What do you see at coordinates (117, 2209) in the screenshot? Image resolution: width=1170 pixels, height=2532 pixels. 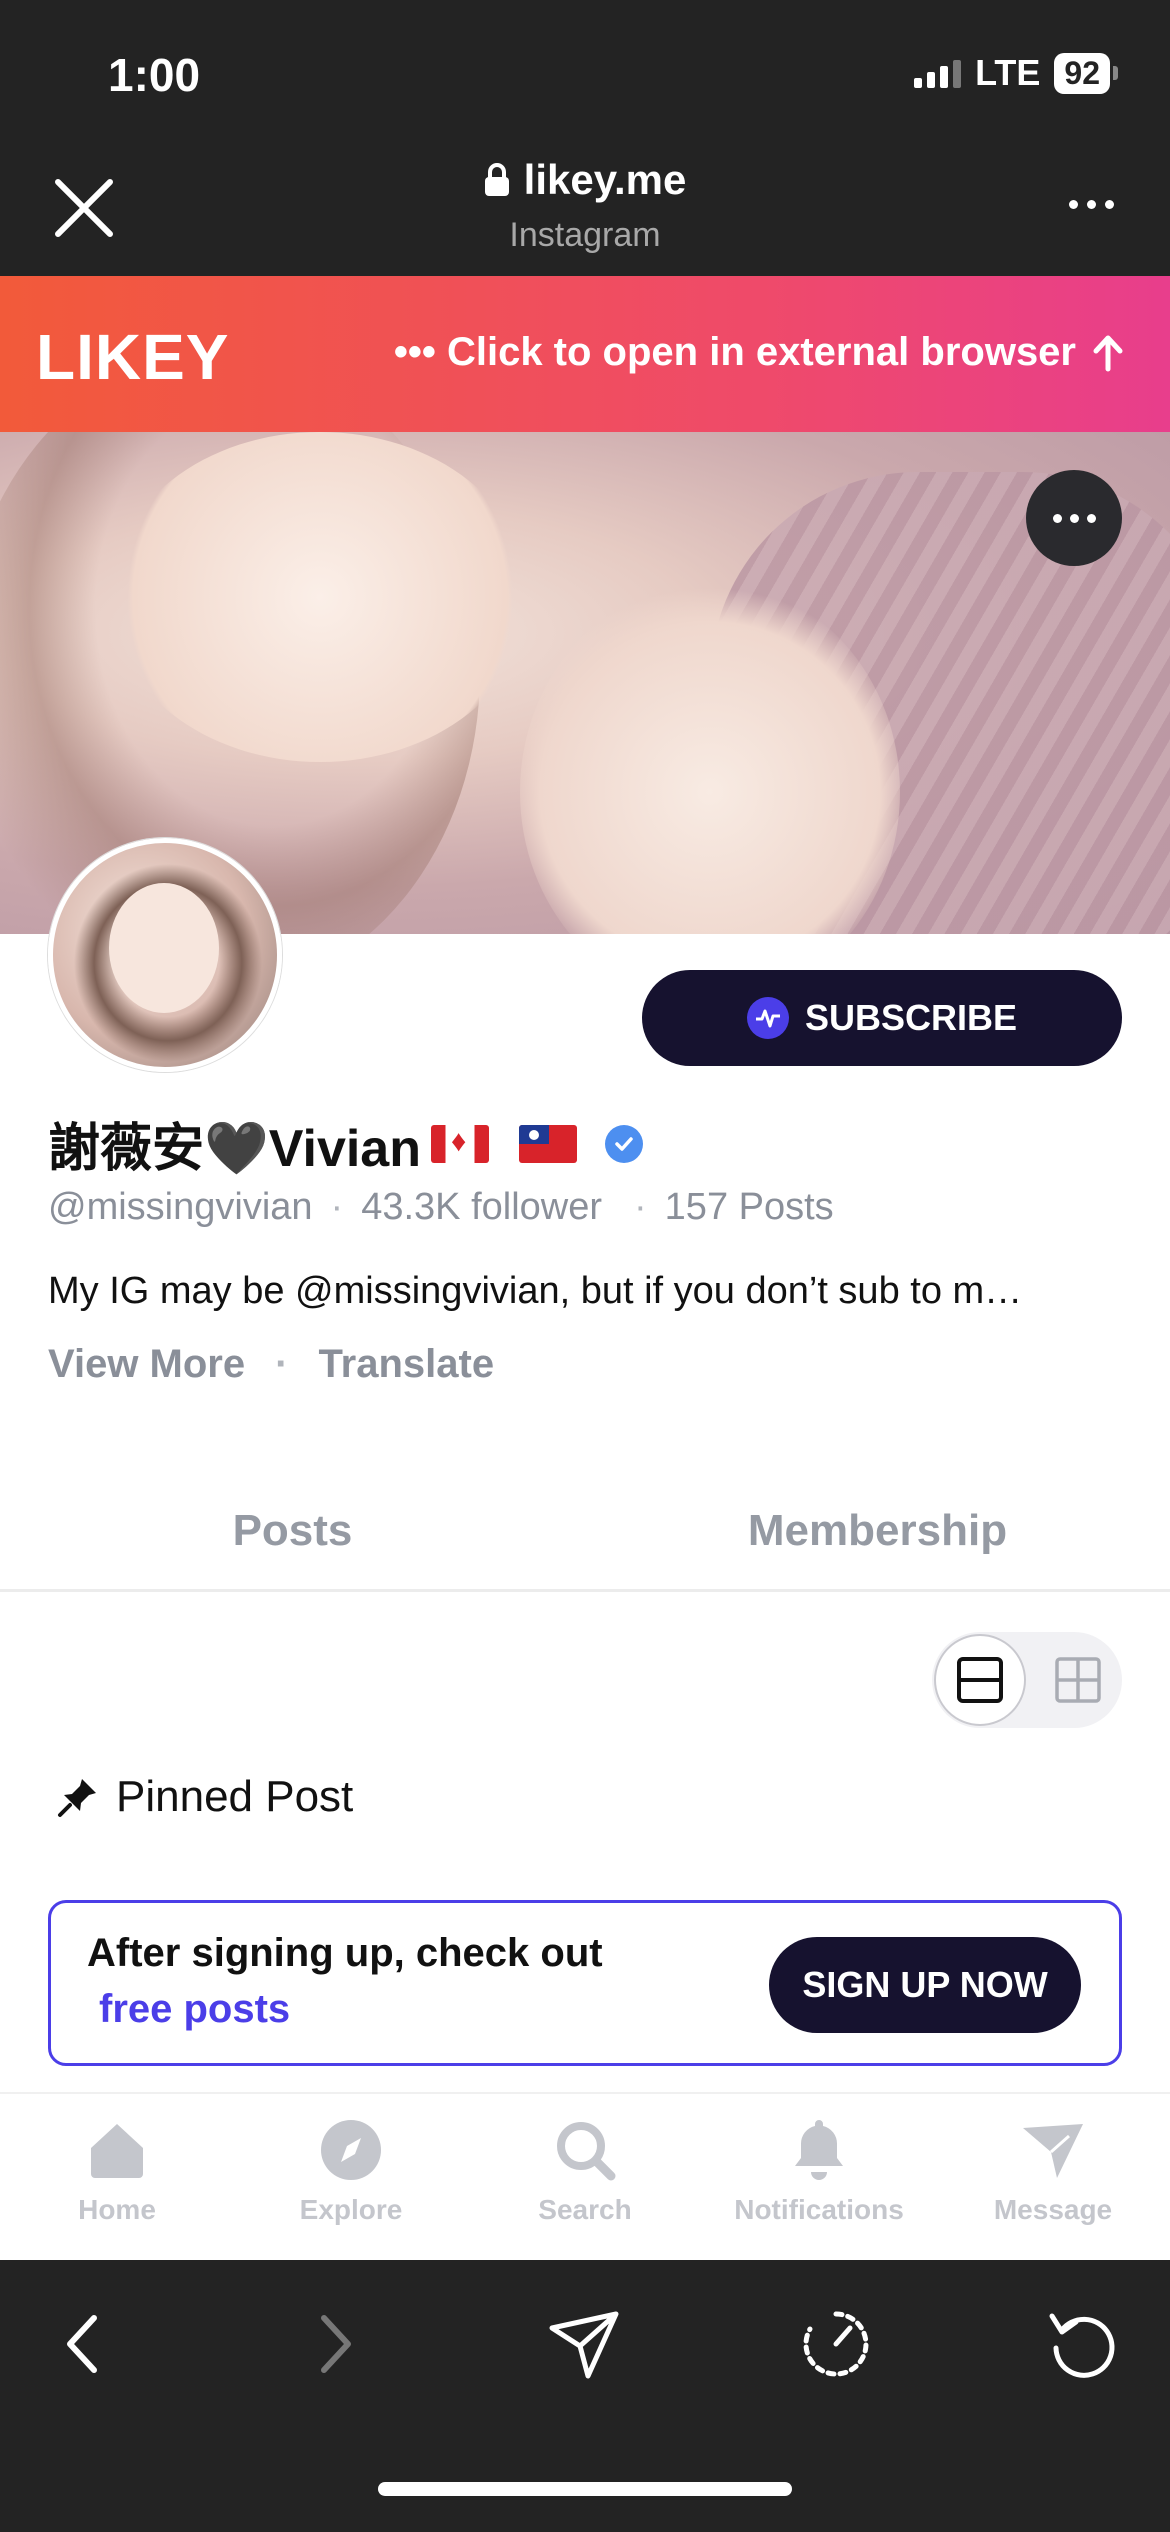 I see `nav-home-label: Home` at bounding box center [117, 2209].